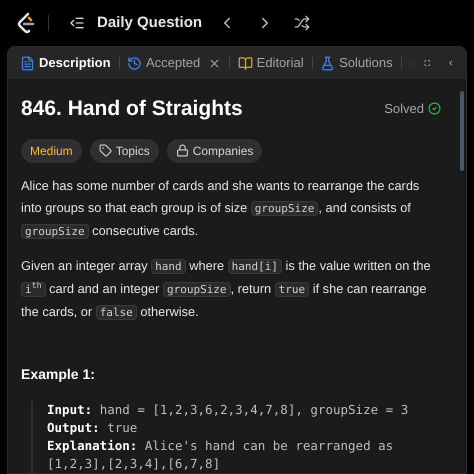 Image resolution: width=474 pixels, height=474 pixels. What do you see at coordinates (149, 23) in the screenshot?
I see `page-title: Daily Question` at bounding box center [149, 23].